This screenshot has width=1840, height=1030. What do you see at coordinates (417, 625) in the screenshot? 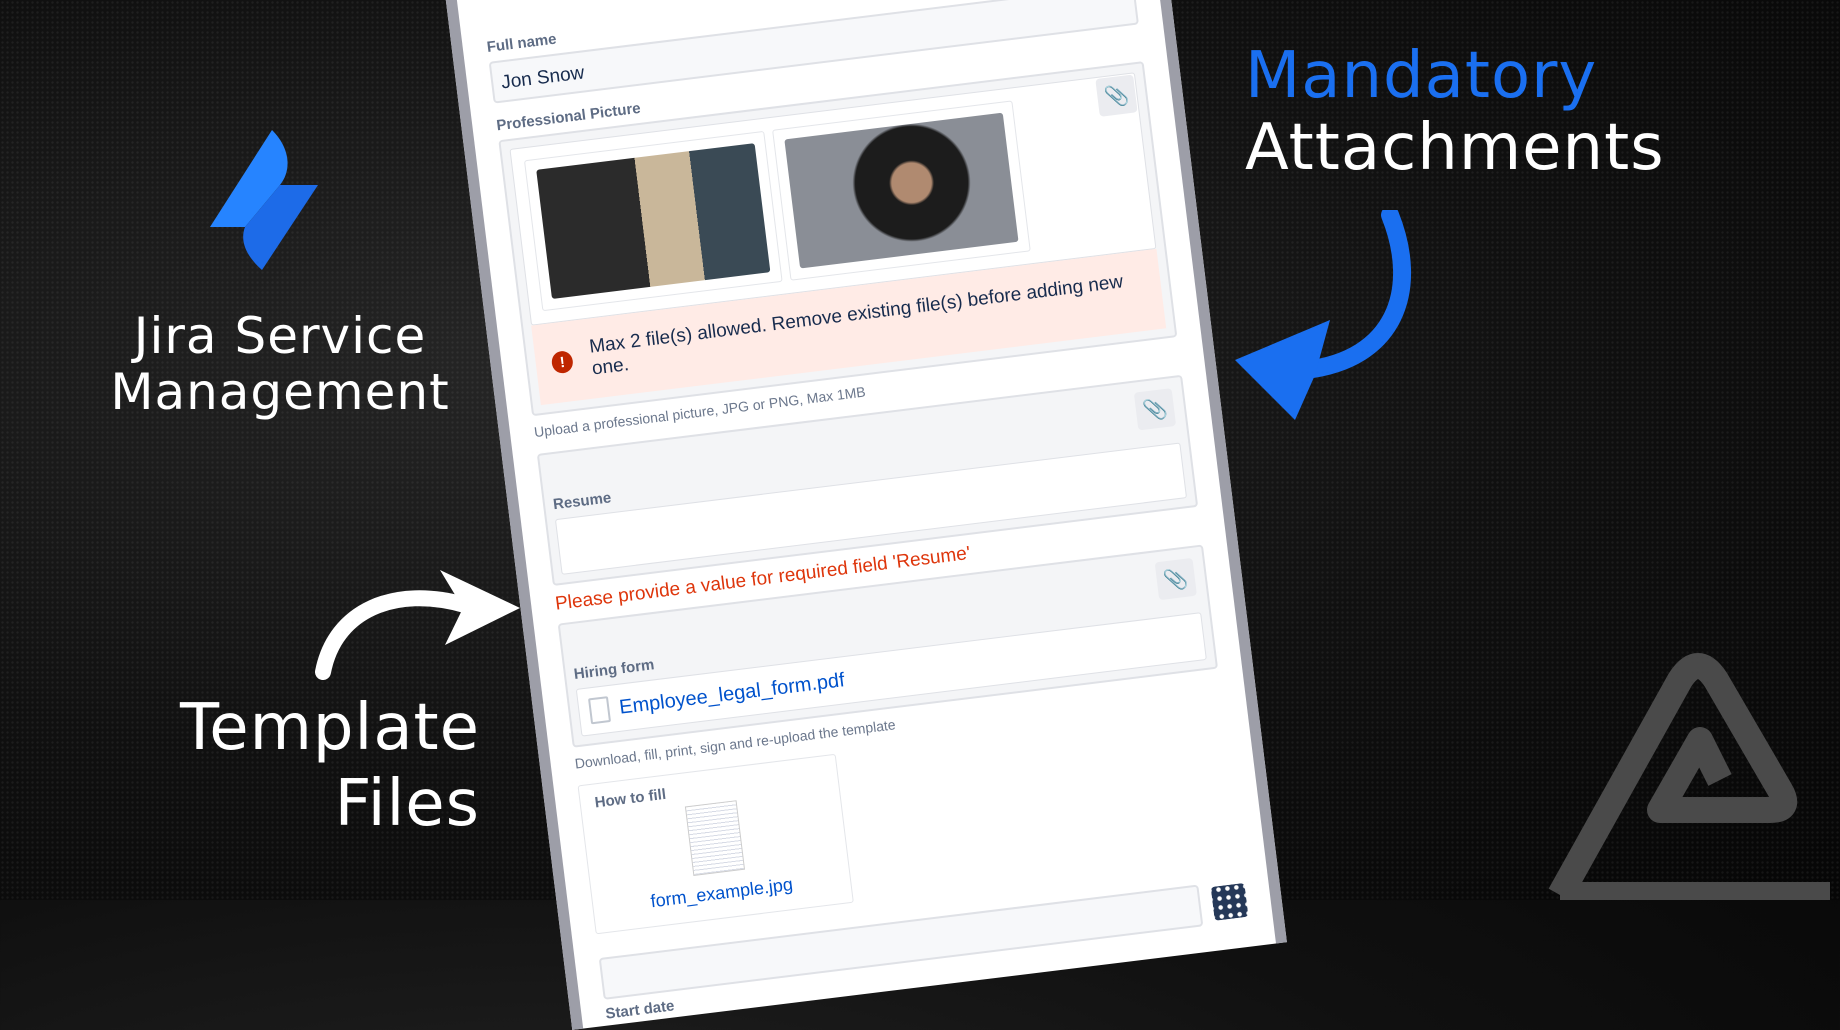
I see `white-curved-arrow-icon` at bounding box center [417, 625].